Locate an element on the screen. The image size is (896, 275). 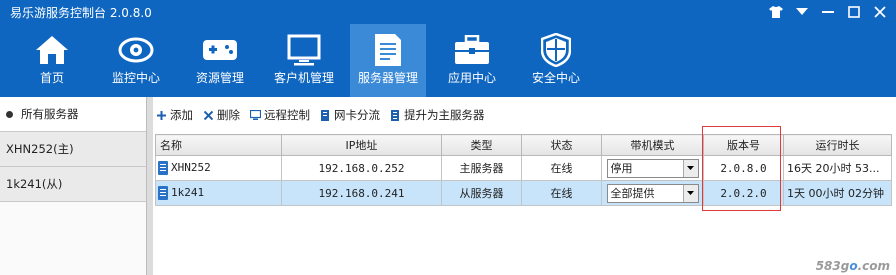
watermark: 583go.com is located at coordinates (852, 266).